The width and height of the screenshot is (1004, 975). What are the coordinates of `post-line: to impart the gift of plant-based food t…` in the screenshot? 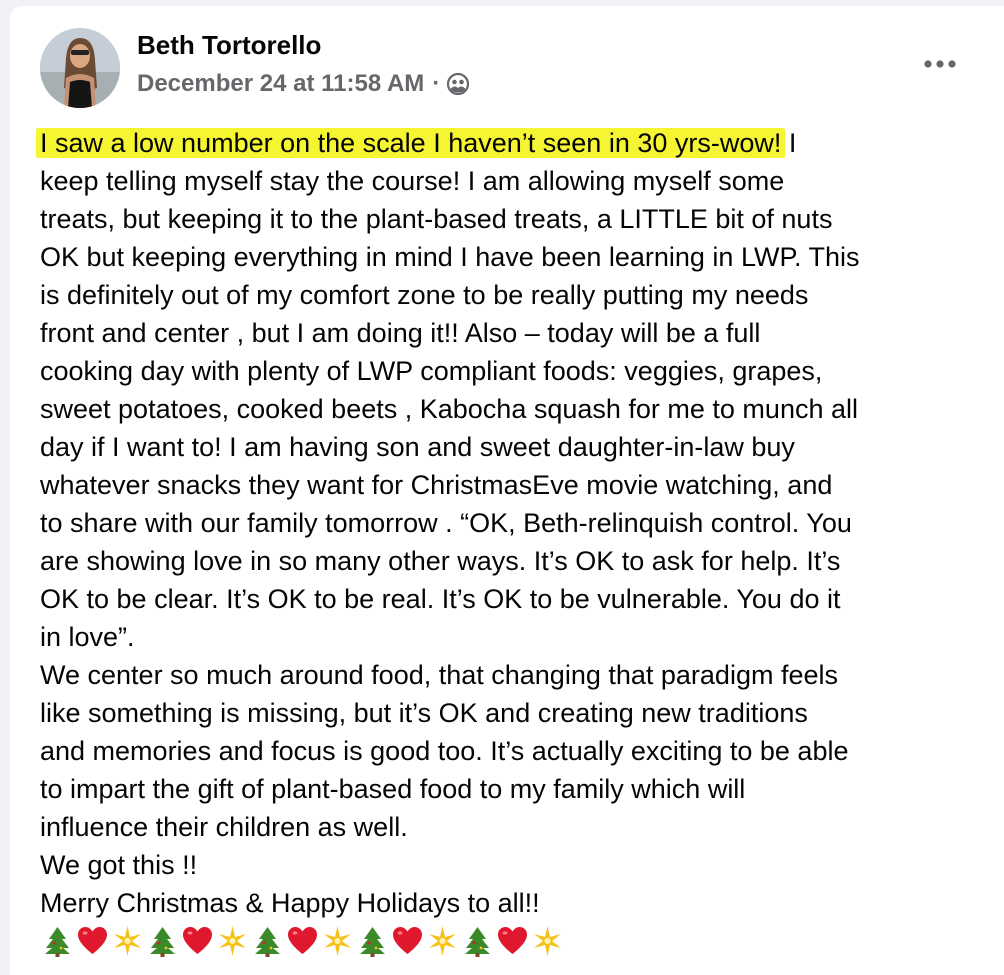 It's located at (393, 789).